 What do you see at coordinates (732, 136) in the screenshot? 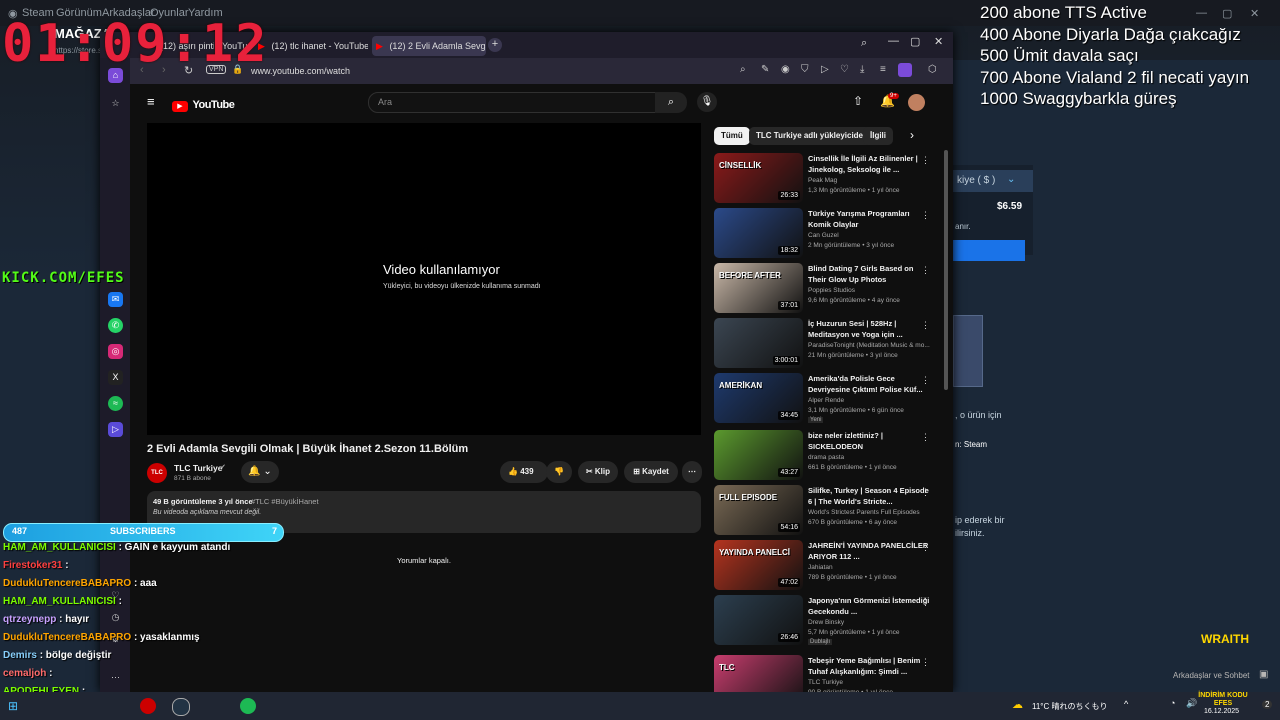
I see `chip-all: Tümü` at bounding box center [732, 136].